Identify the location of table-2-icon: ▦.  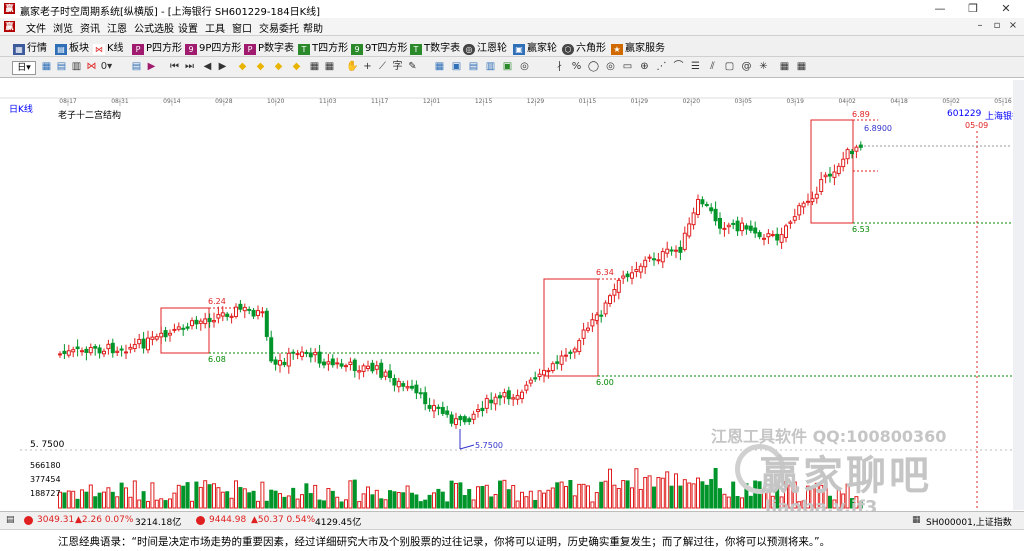
(329, 67).